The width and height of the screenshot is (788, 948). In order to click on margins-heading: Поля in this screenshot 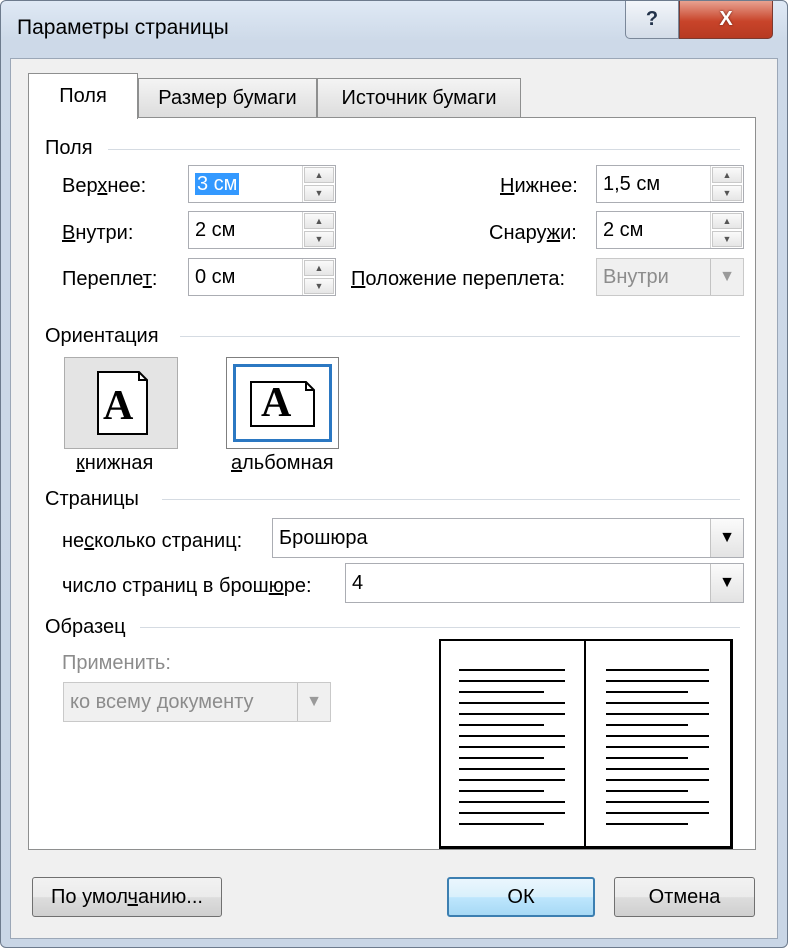, I will do `click(69, 148)`.